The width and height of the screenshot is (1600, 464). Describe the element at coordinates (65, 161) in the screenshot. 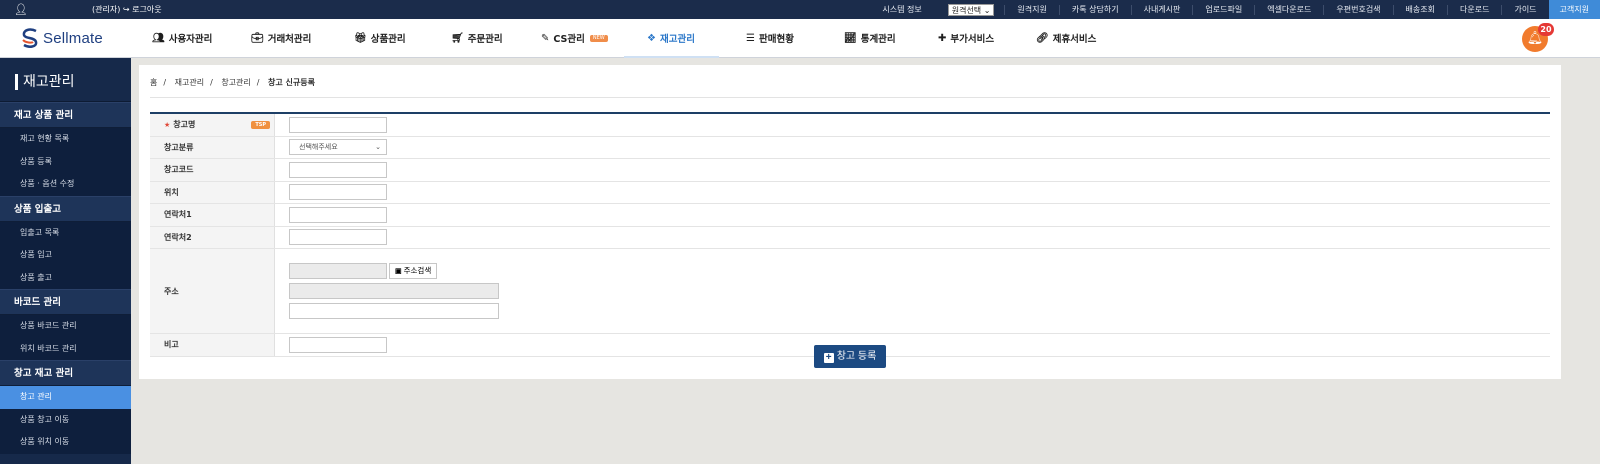

I see `sidebar-item-product-register: 상품 등록` at that location.